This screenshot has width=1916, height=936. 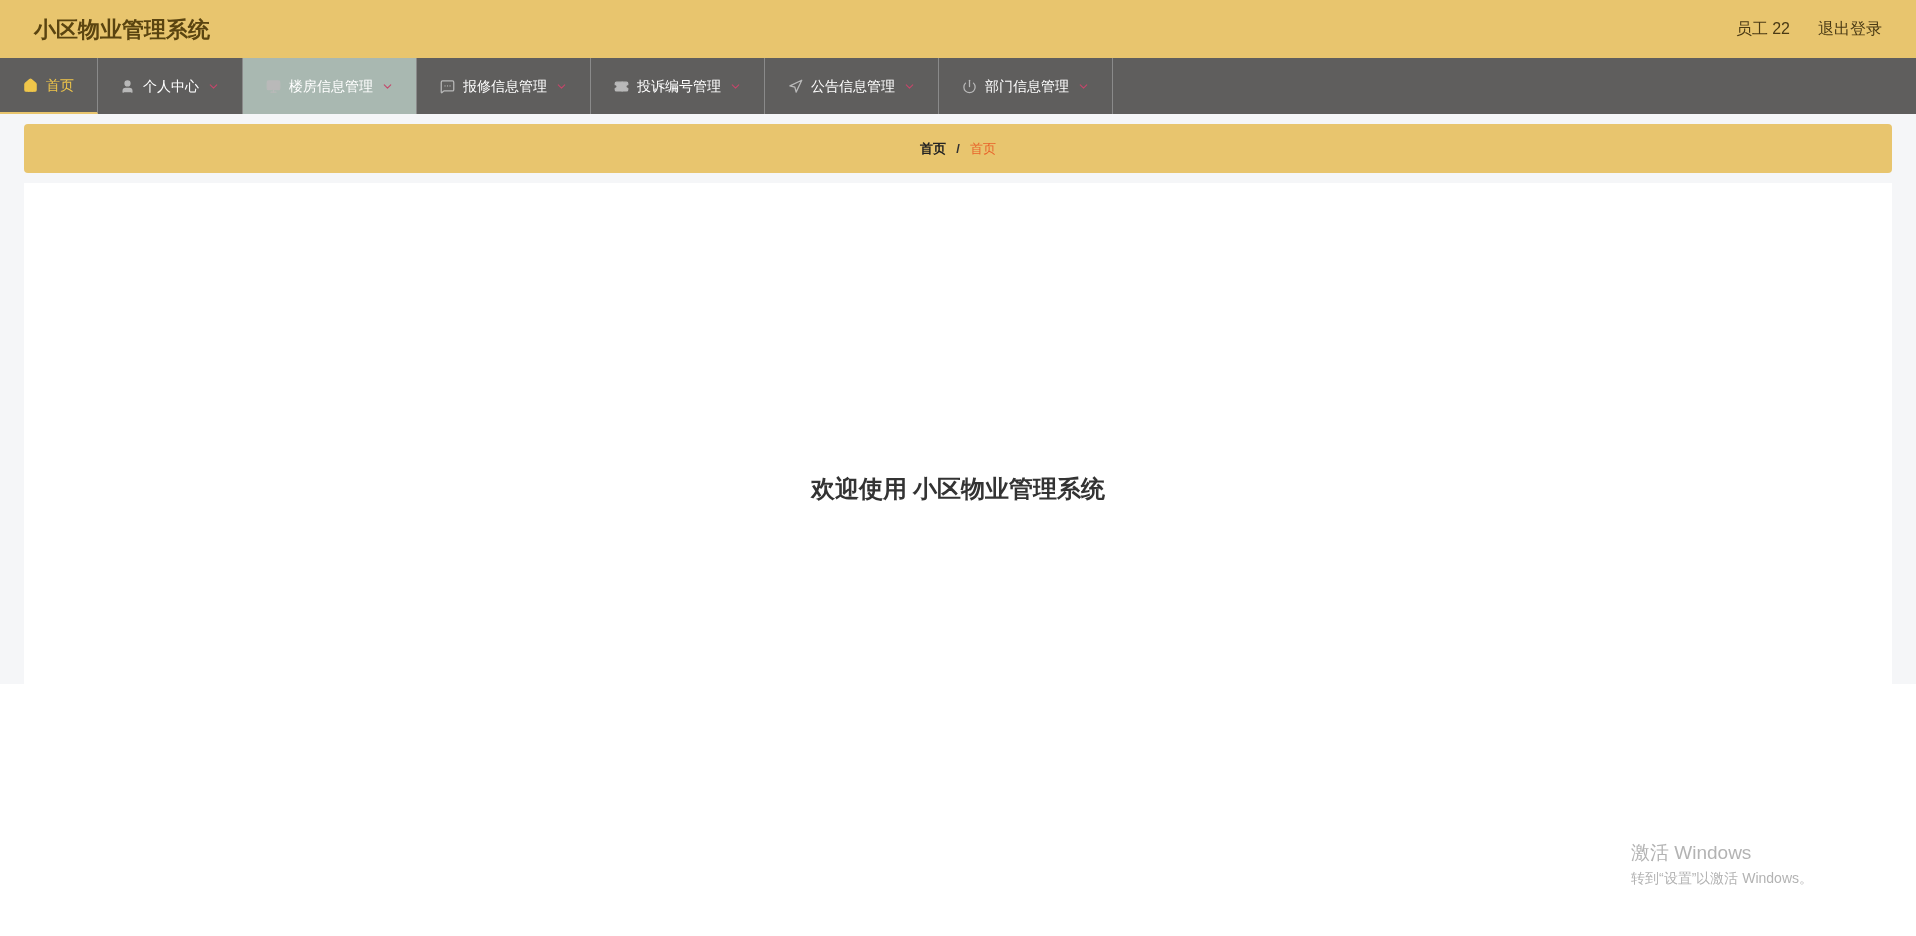 I want to click on welcome-heading: 欢迎使用 小区物业管理系统, so click(x=958, y=488).